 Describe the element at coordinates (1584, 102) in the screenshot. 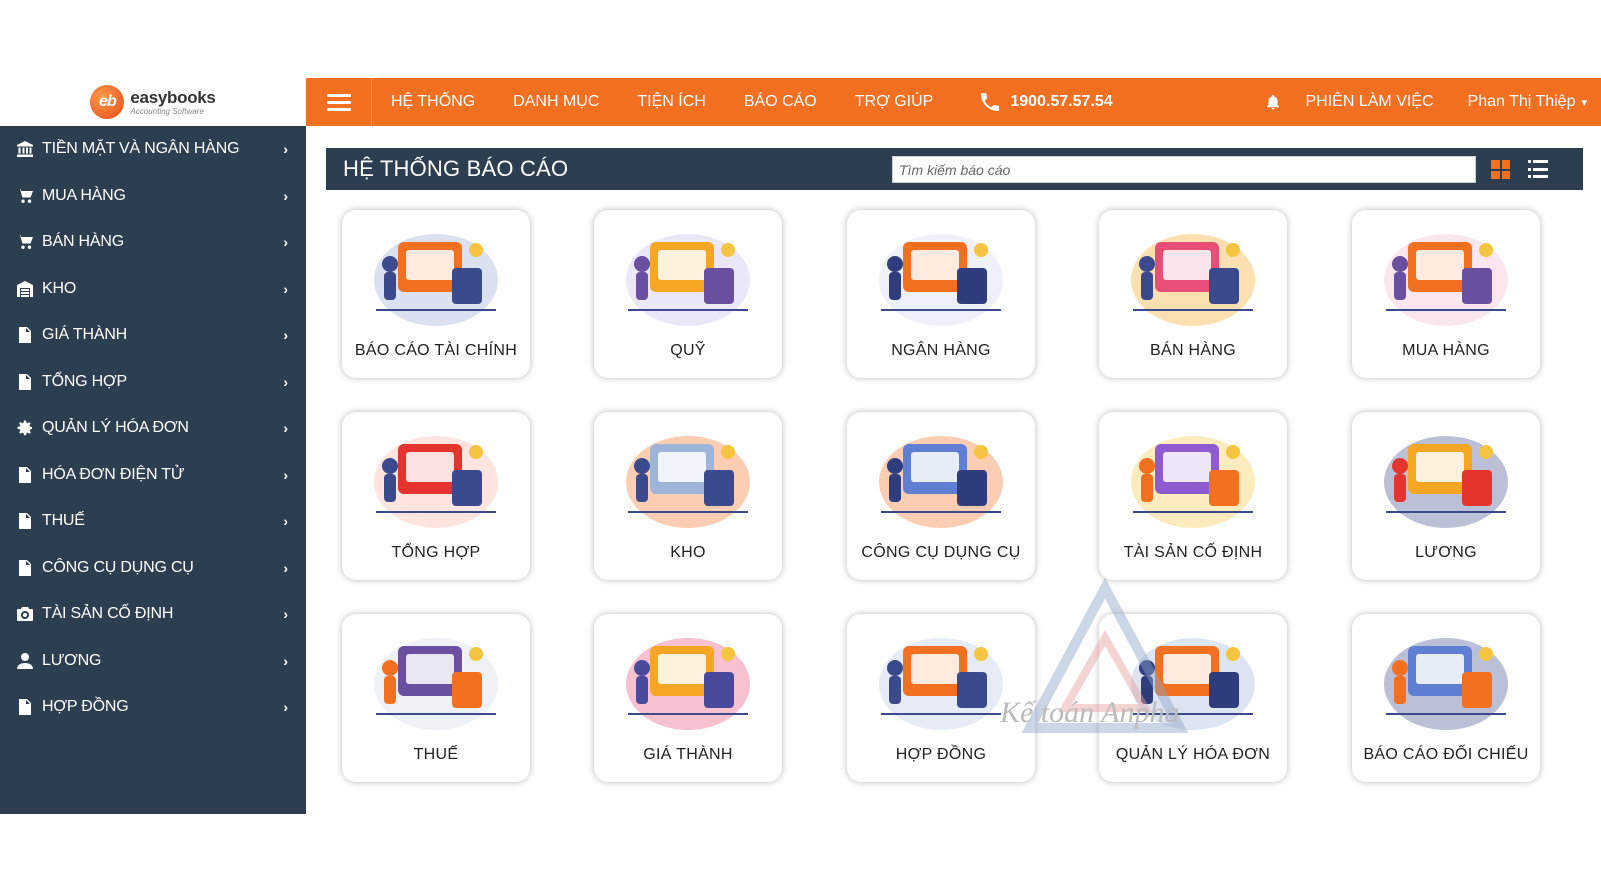

I see `chevron-down-icon: ▾` at that location.